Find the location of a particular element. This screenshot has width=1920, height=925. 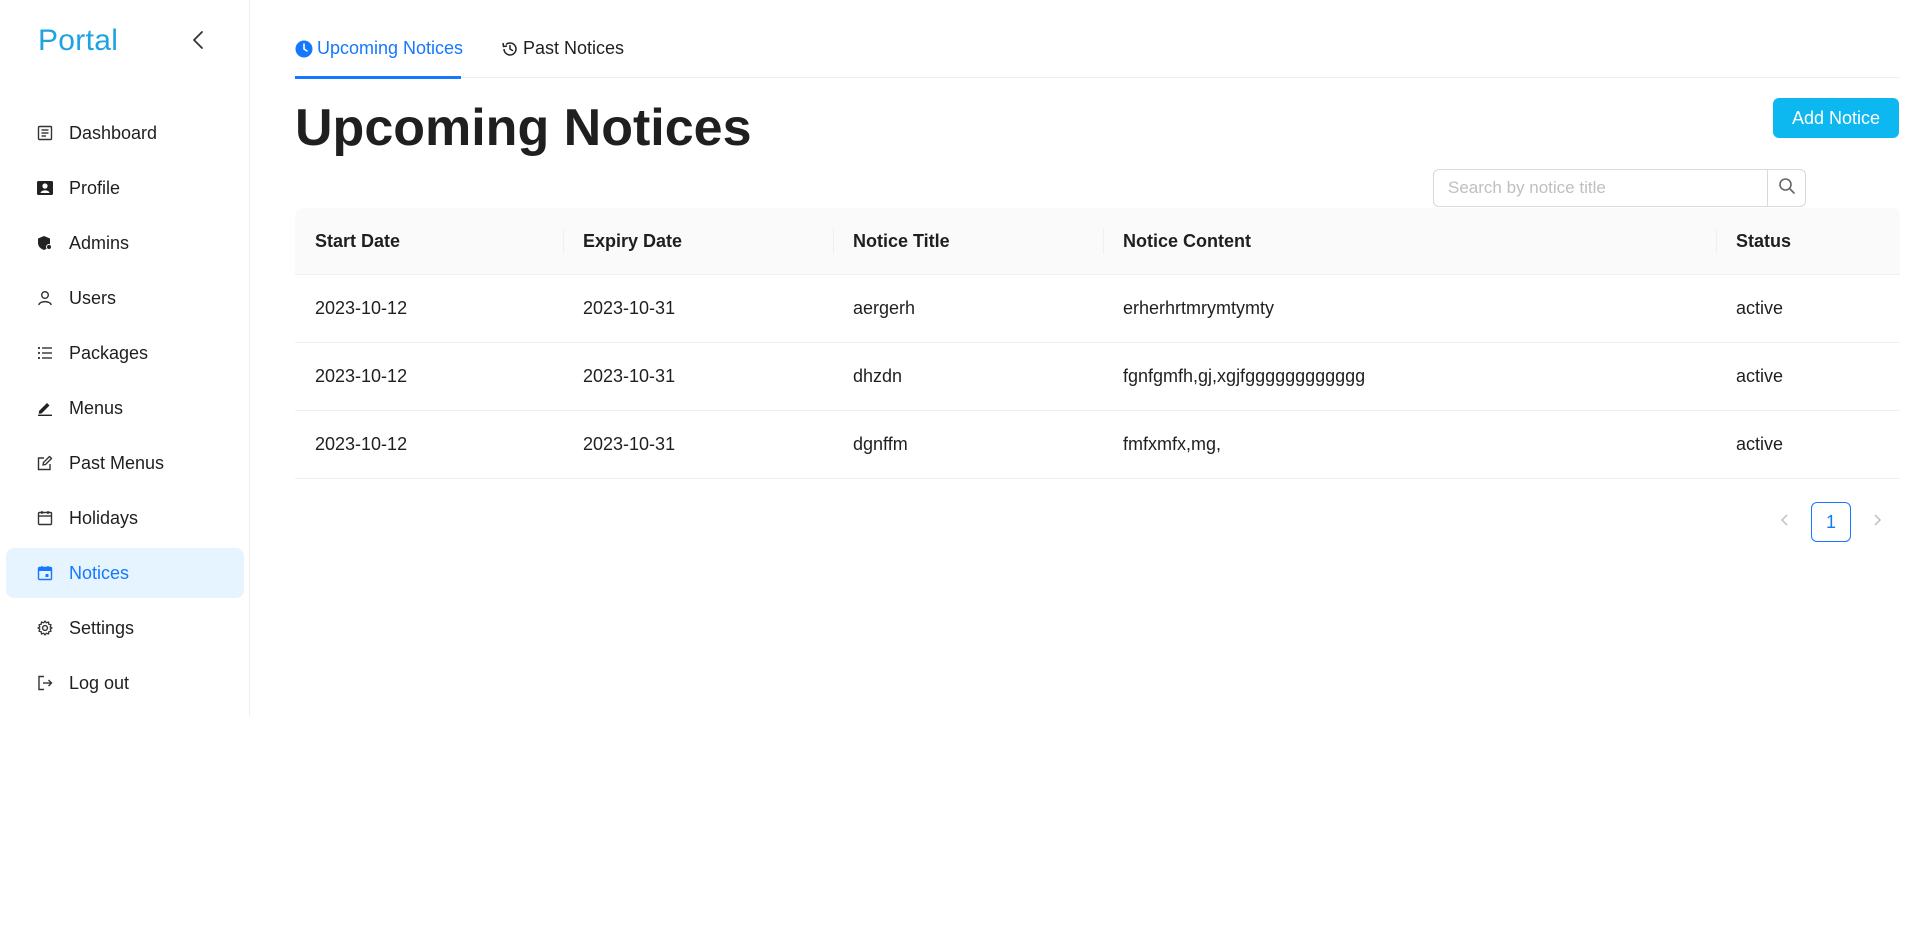

page-title: Upcoming Notices is located at coordinates (523, 128).